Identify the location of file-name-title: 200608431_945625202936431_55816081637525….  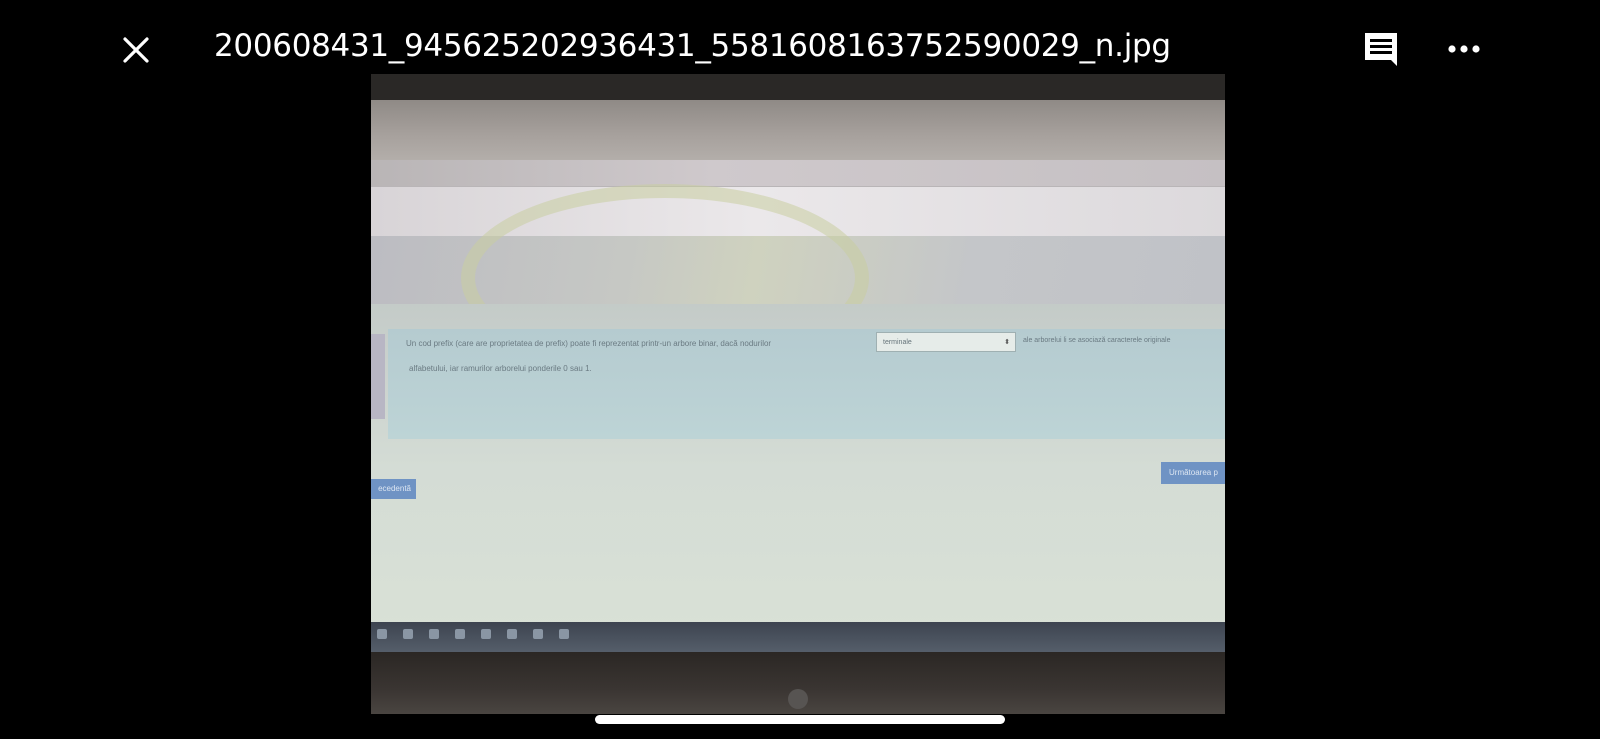
(692, 46).